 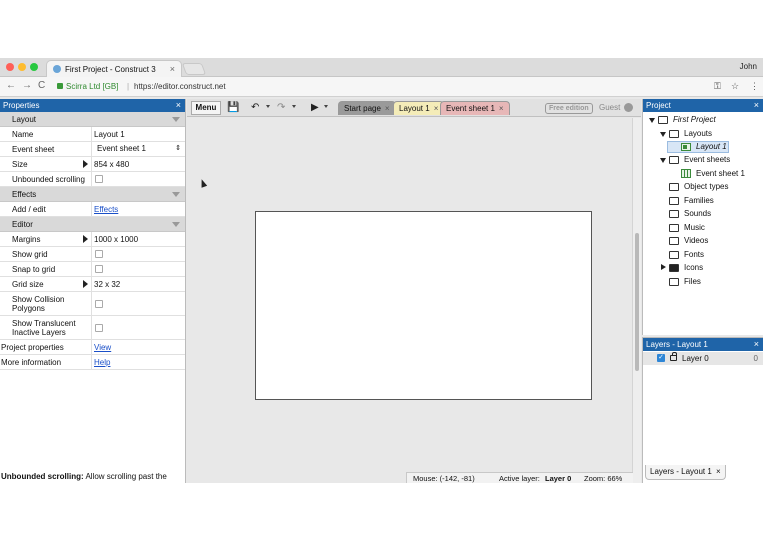 I want to click on tree-fonts-folder: Fonts, so click(x=694, y=254).